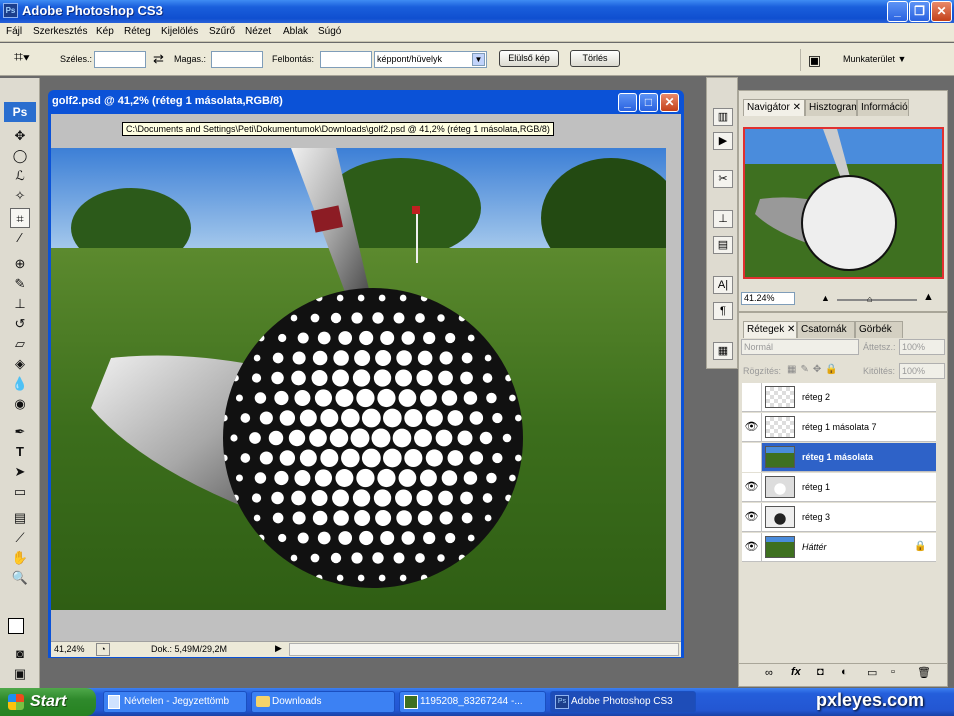 Image resolution: width=954 pixels, height=716 pixels. What do you see at coordinates (928, 297) in the screenshot?
I see `zoom-in-icon: ▲` at bounding box center [928, 297].